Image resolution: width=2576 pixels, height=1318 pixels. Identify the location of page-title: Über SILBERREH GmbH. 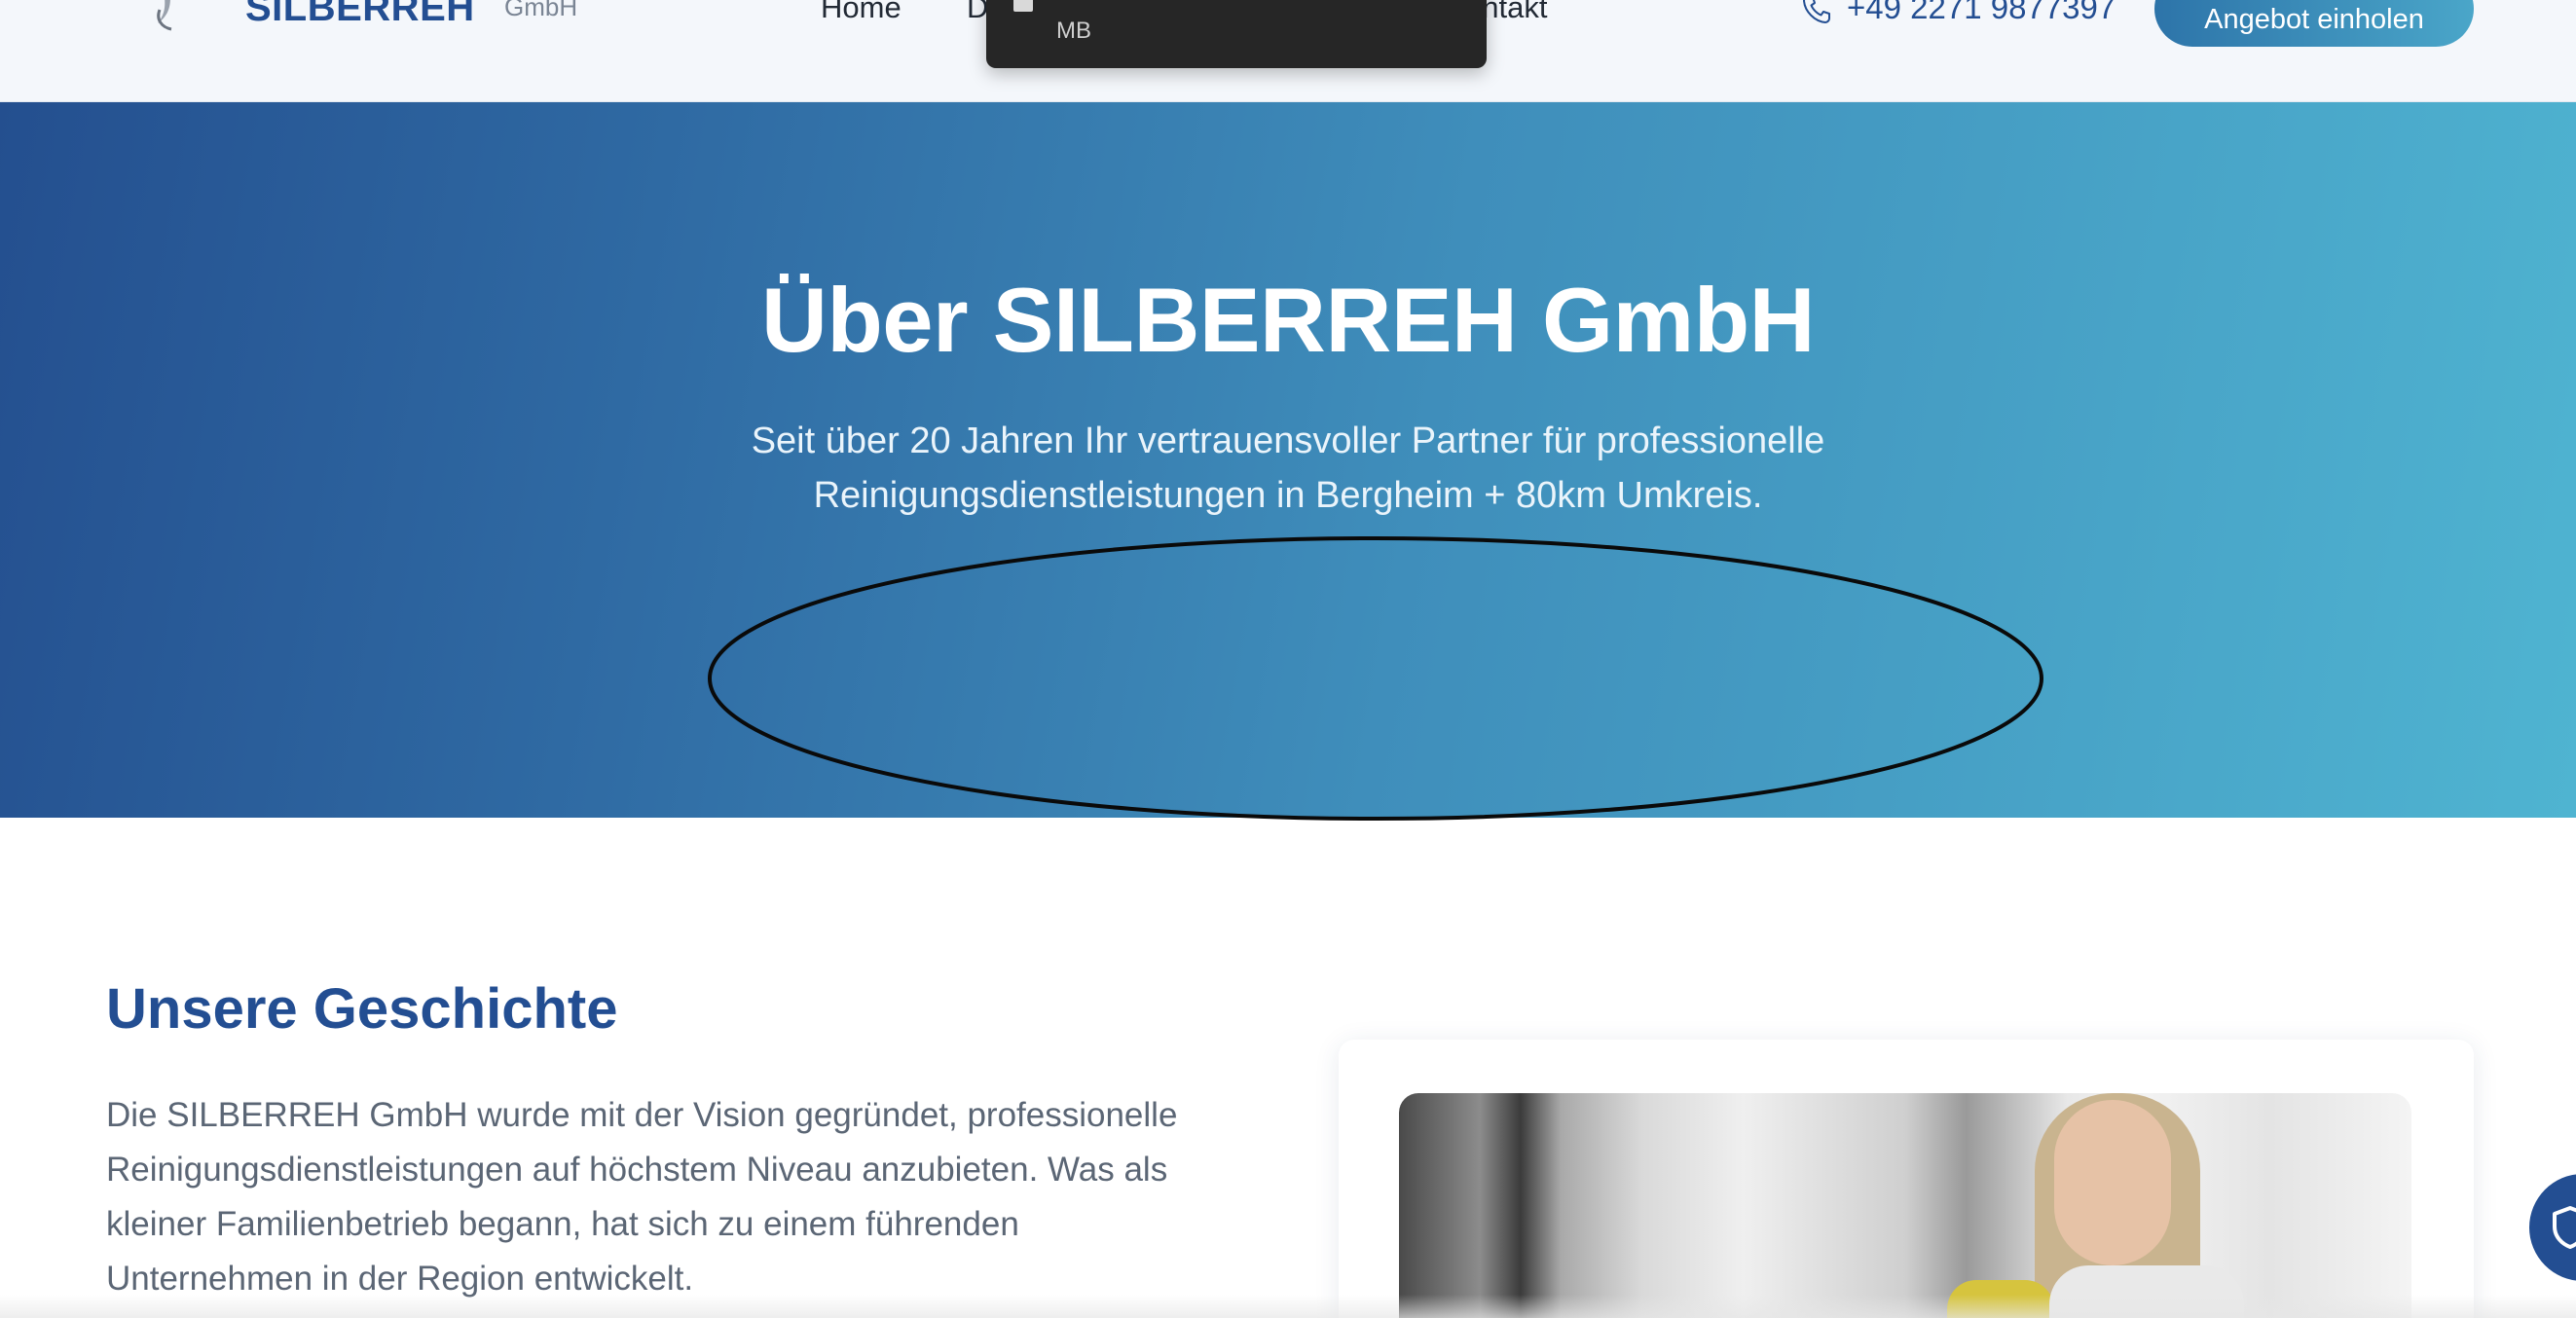
(1288, 320).